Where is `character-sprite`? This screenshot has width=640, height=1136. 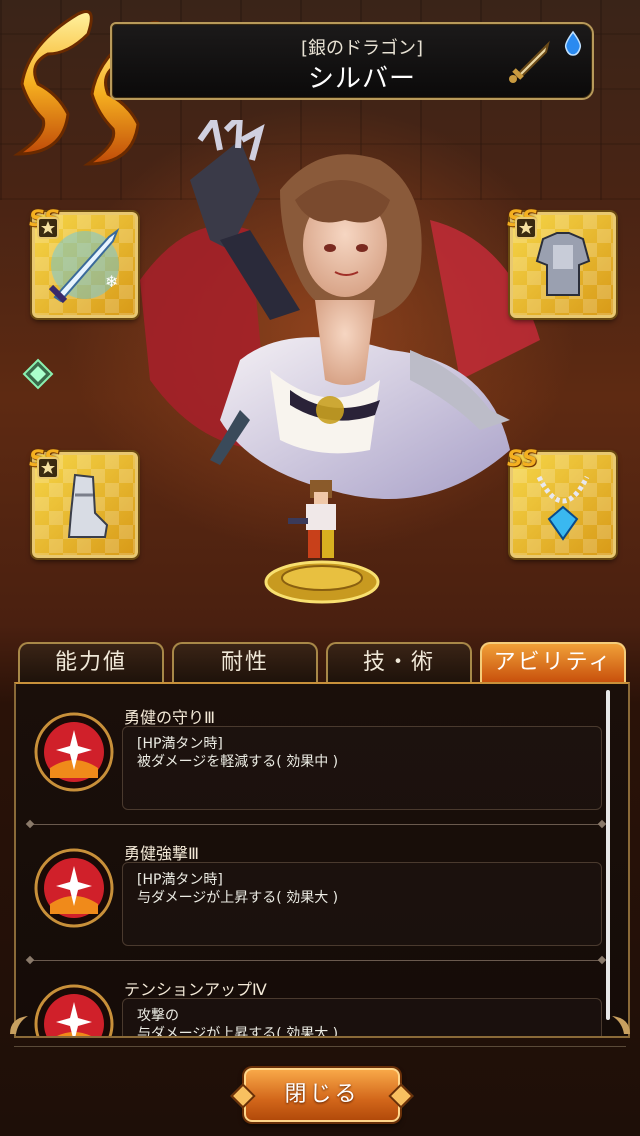 character-sprite is located at coordinates (322, 542).